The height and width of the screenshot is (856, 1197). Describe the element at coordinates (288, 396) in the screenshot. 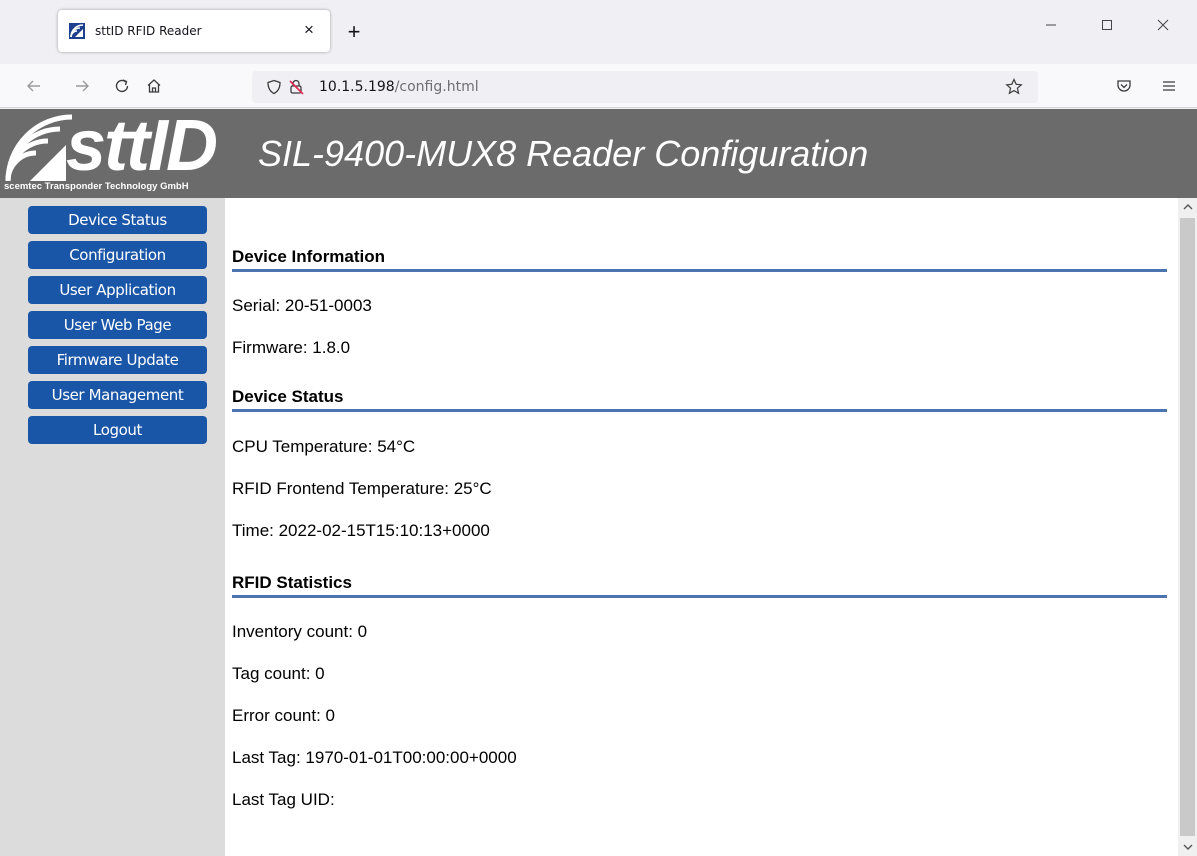

I see `section-title: Device Status` at that location.